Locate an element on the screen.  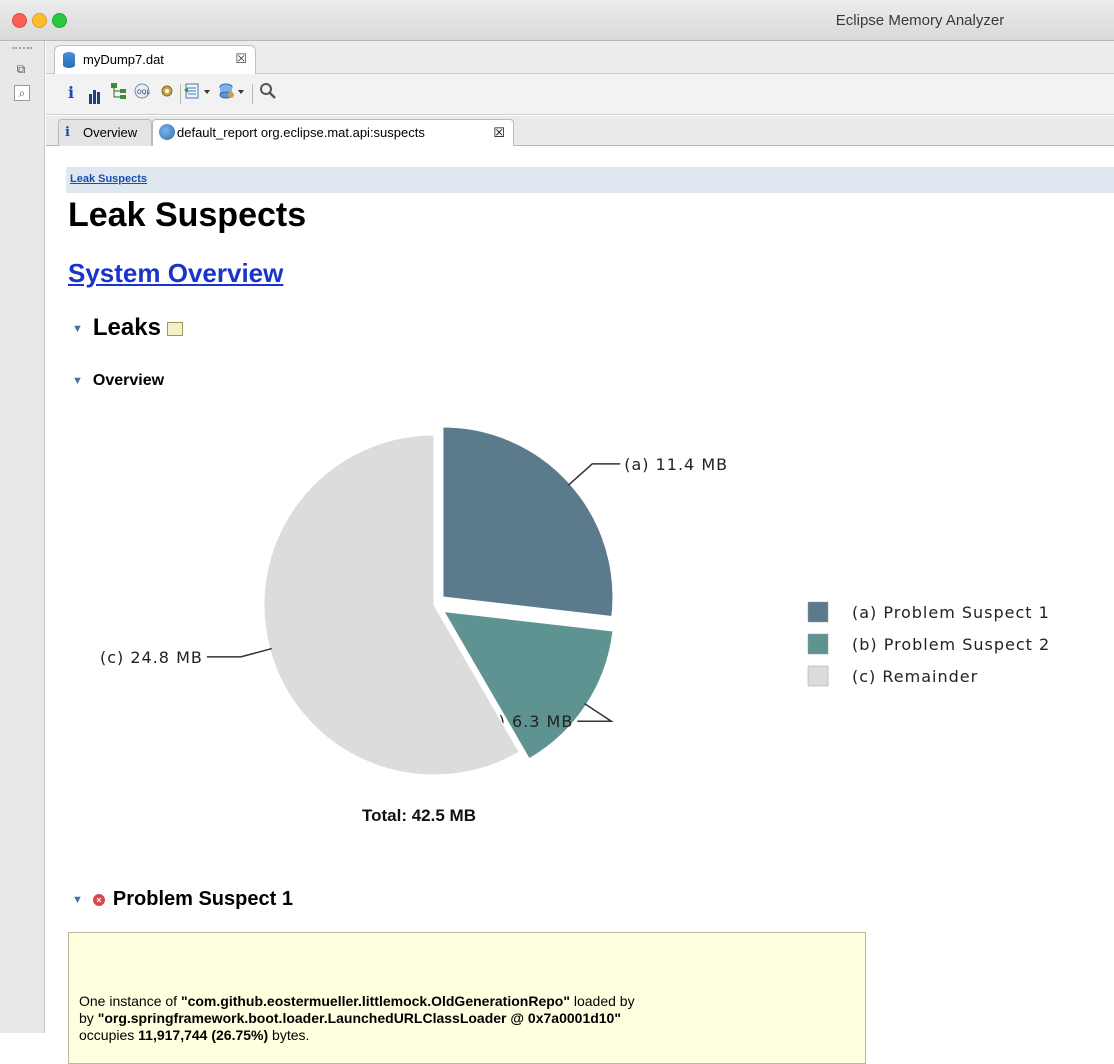
close-window-button is located at coordinates (19, 20).